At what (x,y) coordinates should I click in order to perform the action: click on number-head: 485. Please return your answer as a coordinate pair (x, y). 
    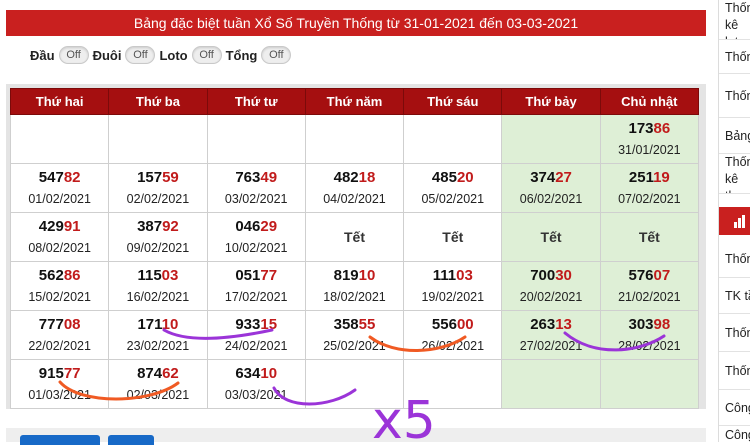
    Looking at the image, I should click on (444, 177).